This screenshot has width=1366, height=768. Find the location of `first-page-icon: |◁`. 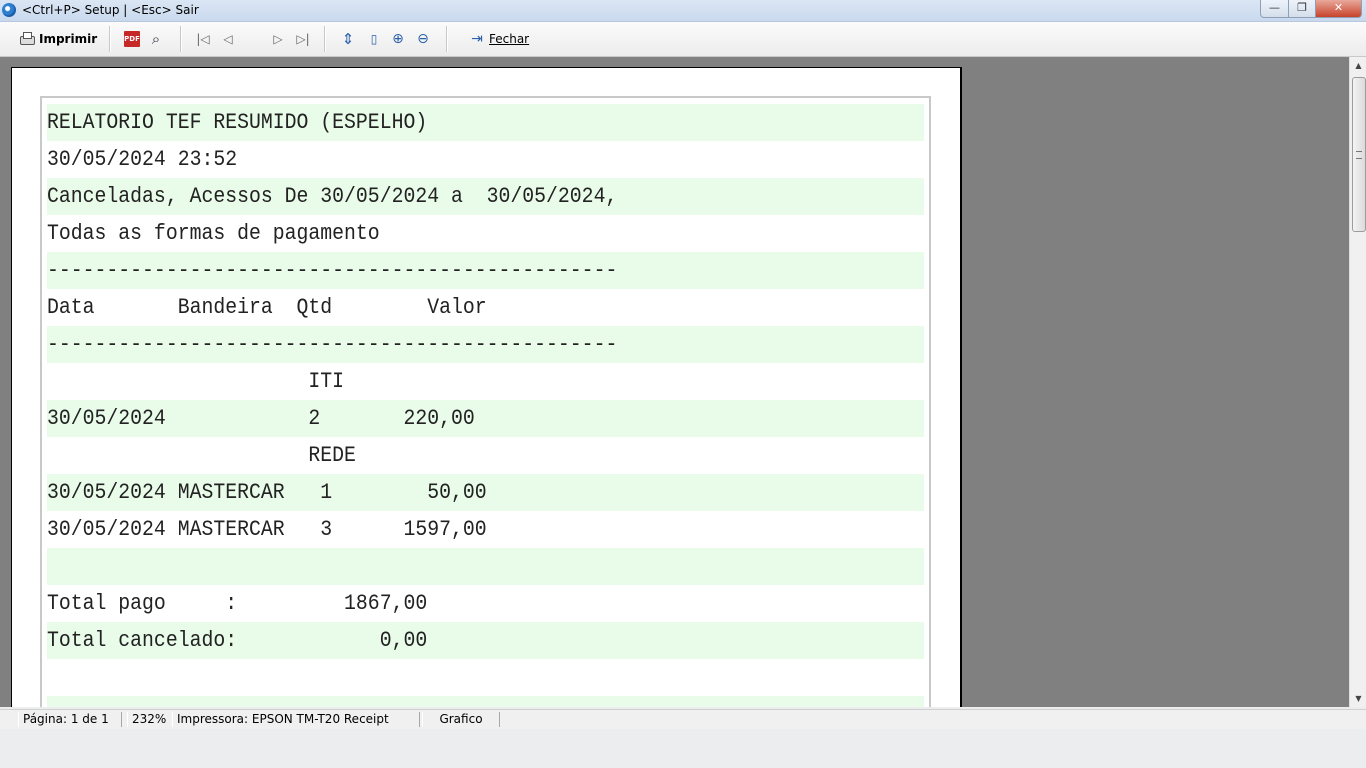

first-page-icon: |◁ is located at coordinates (203, 39).